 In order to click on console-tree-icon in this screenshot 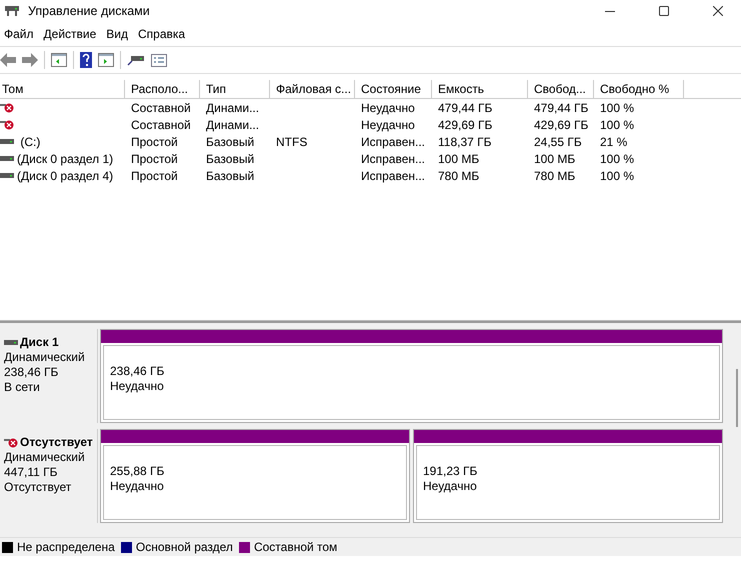, I will do `click(59, 60)`.